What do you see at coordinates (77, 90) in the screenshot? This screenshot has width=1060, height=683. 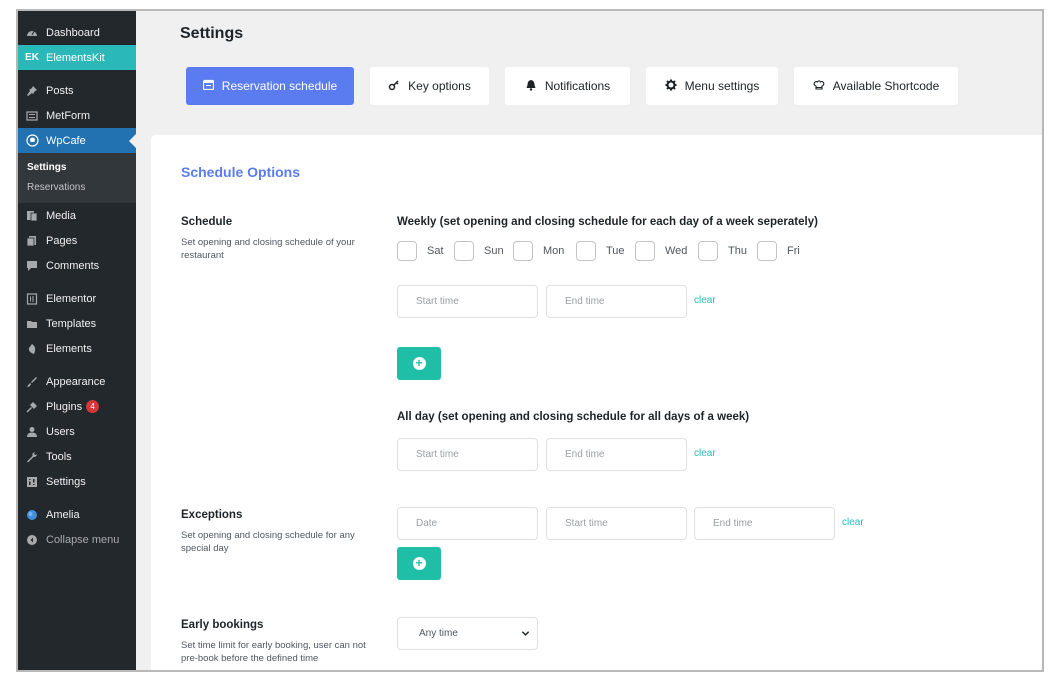 I see `sidebar-item-posts: Posts` at bounding box center [77, 90].